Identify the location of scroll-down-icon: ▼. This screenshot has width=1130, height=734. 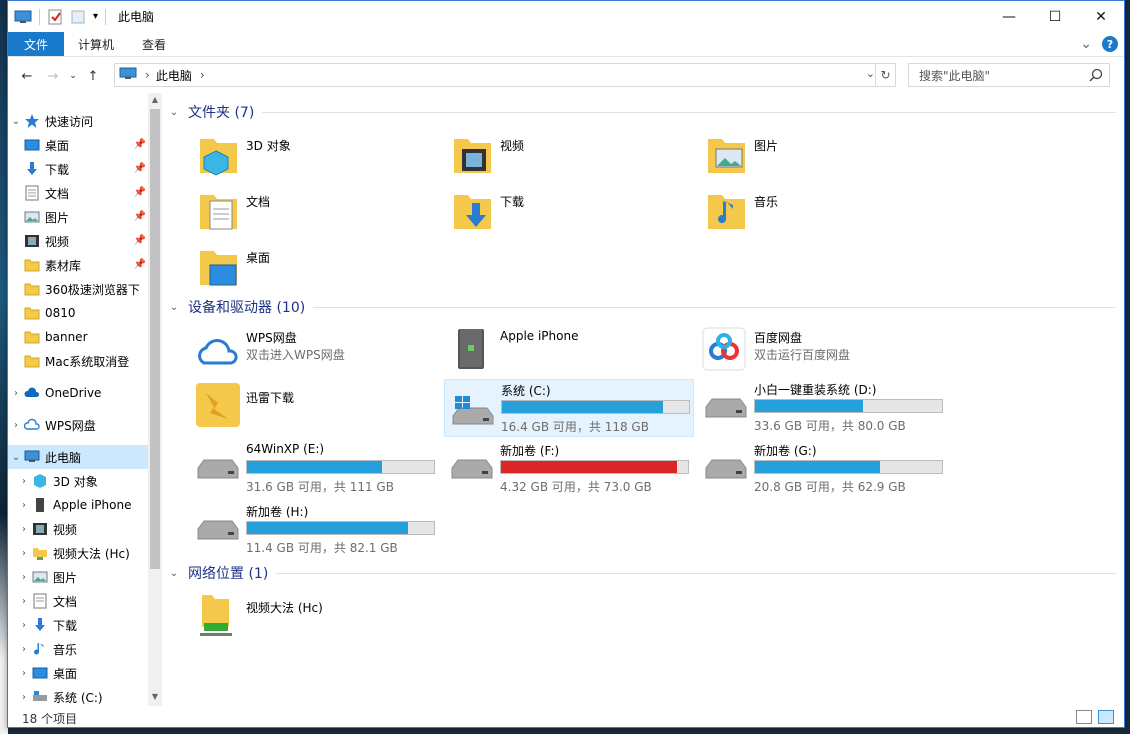
(155, 697).